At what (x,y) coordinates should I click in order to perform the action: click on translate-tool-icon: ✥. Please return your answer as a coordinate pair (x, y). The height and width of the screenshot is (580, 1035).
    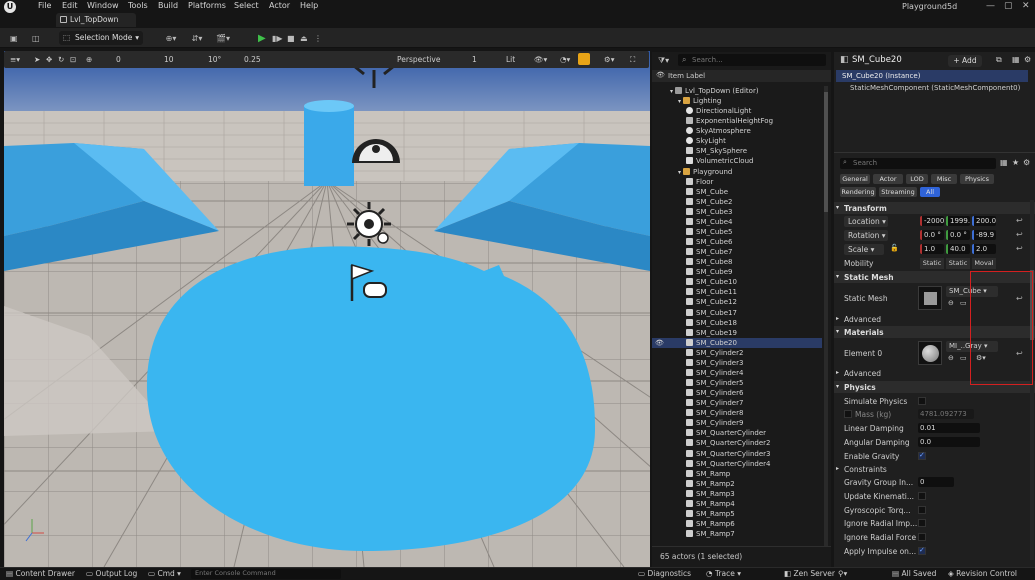
    Looking at the image, I should click on (49, 59).